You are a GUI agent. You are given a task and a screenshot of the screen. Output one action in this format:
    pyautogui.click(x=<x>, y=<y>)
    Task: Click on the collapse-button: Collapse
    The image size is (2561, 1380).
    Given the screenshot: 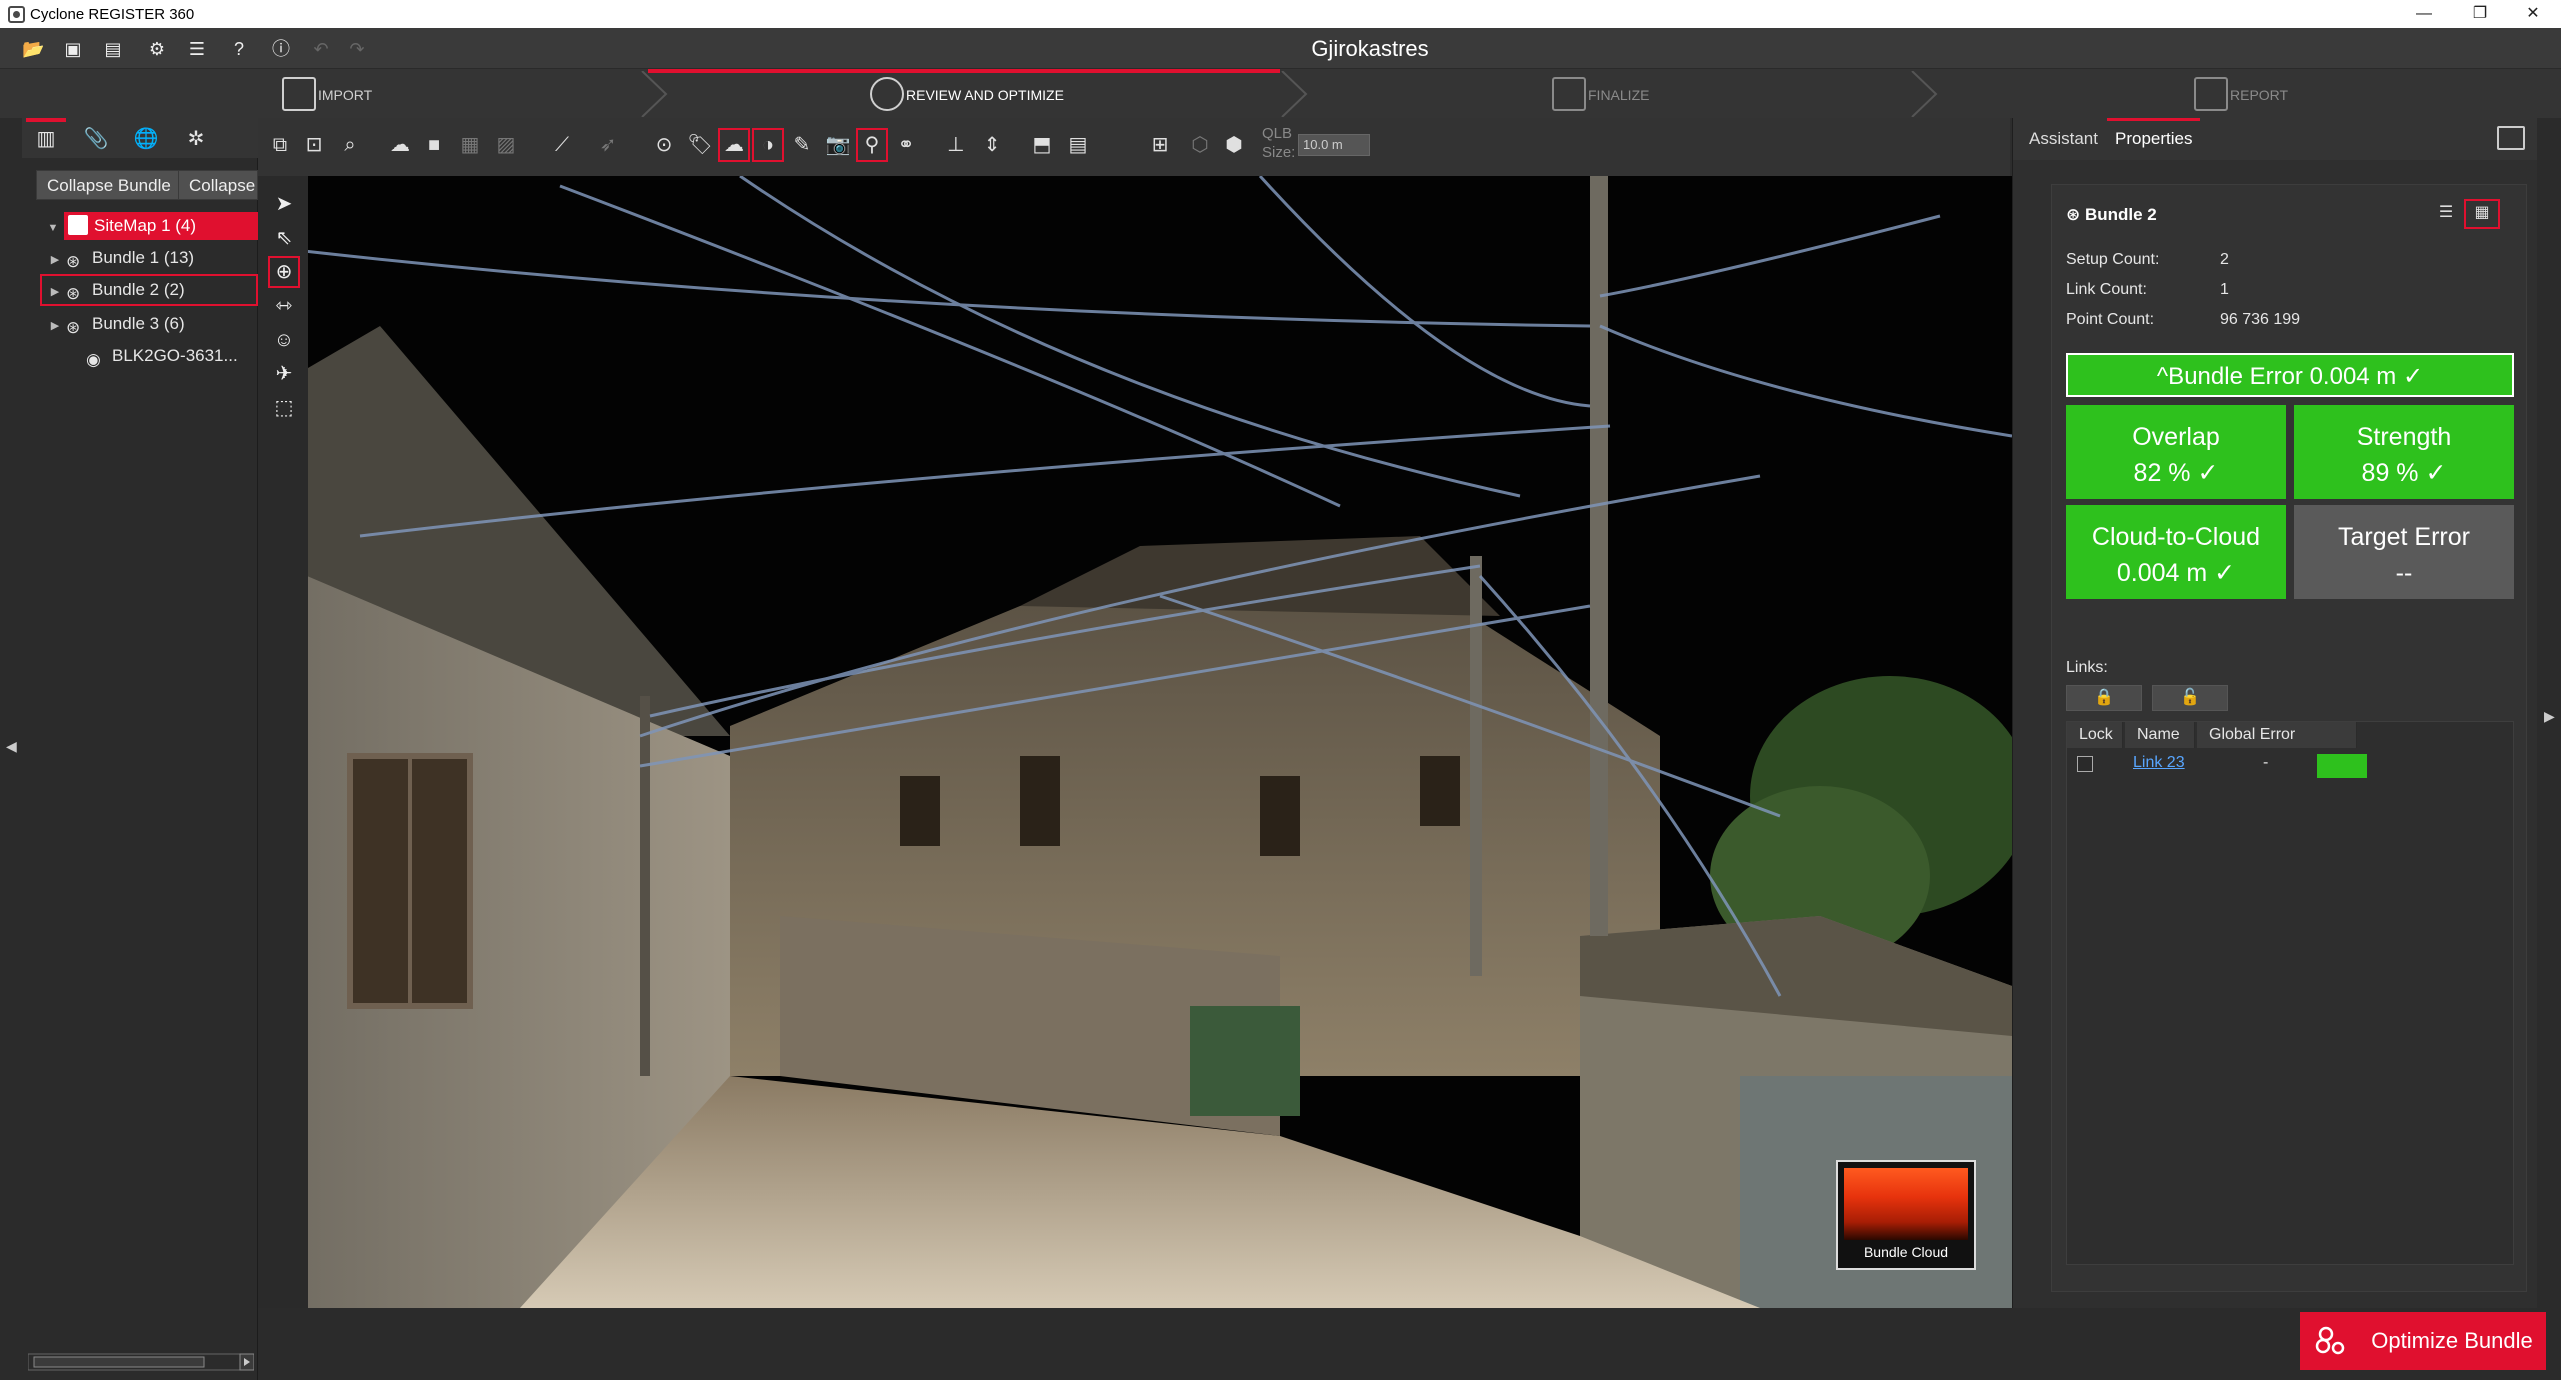 What is the action you would take?
    pyautogui.click(x=218, y=185)
    